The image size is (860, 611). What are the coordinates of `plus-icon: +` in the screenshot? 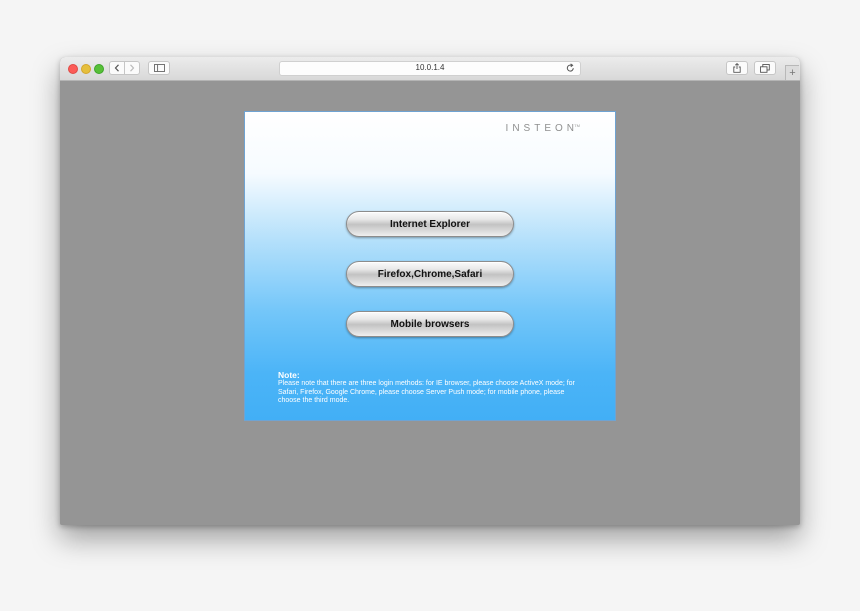 It's located at (792, 72).